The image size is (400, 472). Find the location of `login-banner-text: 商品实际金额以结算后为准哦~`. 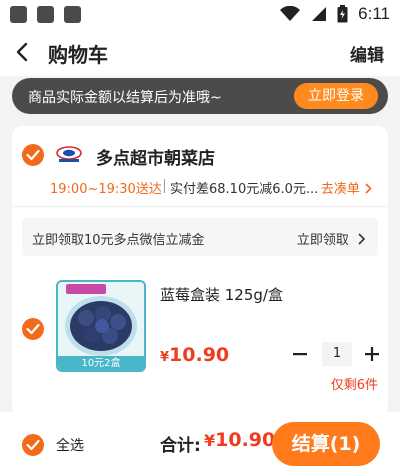

login-banner-text: 商品实际金额以结算后为准哦~ is located at coordinates (125, 98).